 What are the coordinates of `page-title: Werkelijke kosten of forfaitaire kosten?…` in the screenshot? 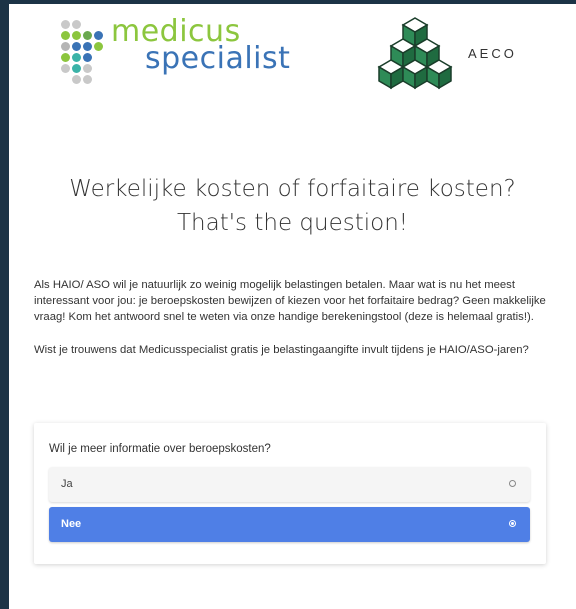 It's located at (292, 206).